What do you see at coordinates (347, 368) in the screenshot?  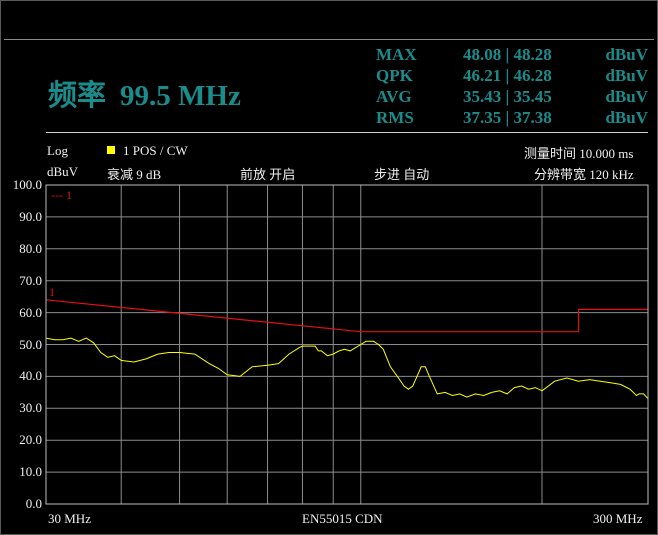 I see `measurement-trace` at bounding box center [347, 368].